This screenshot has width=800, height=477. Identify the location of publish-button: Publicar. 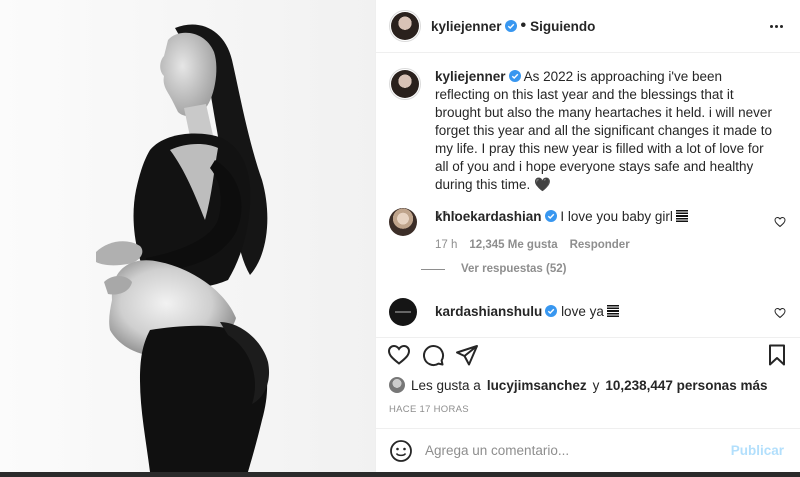
(757, 450).